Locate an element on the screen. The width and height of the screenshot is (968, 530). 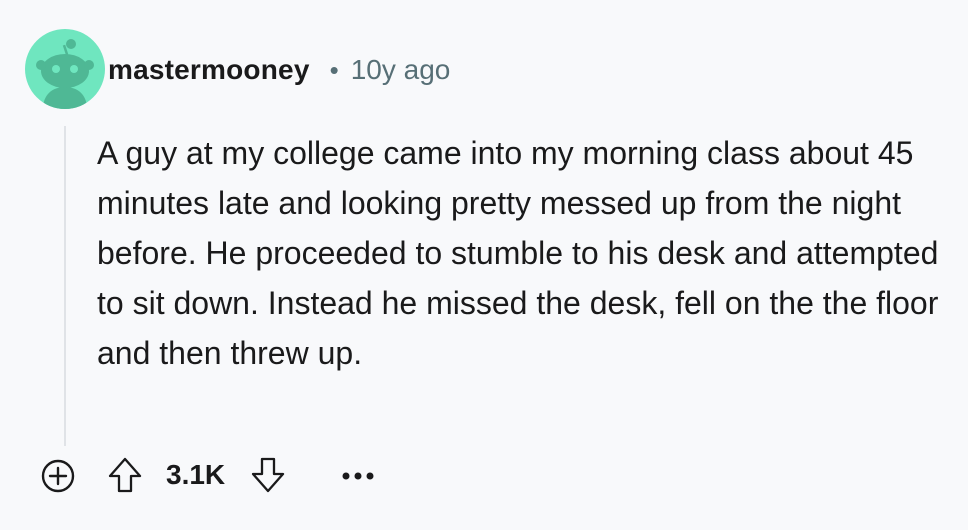
user-avatar is located at coordinates (65, 69).